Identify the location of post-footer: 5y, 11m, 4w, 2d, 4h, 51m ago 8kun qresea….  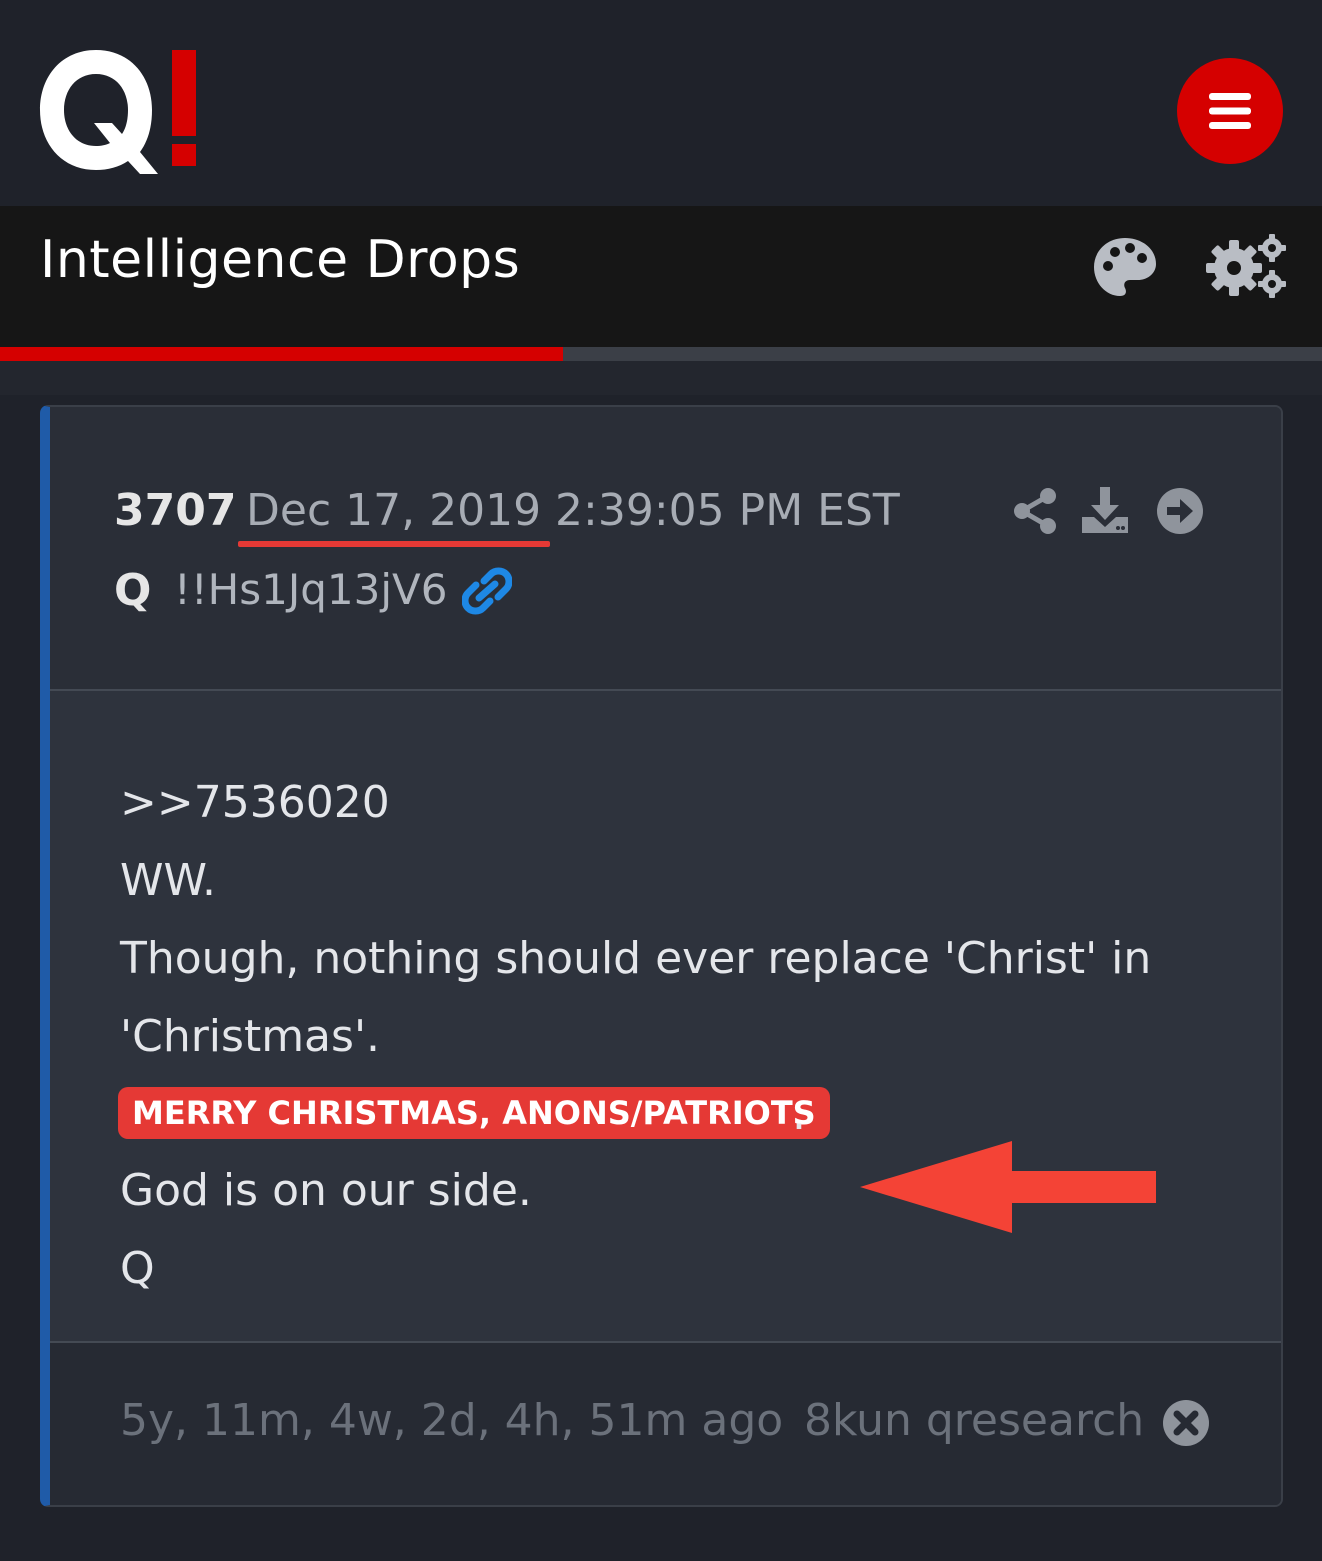
(665, 1424).